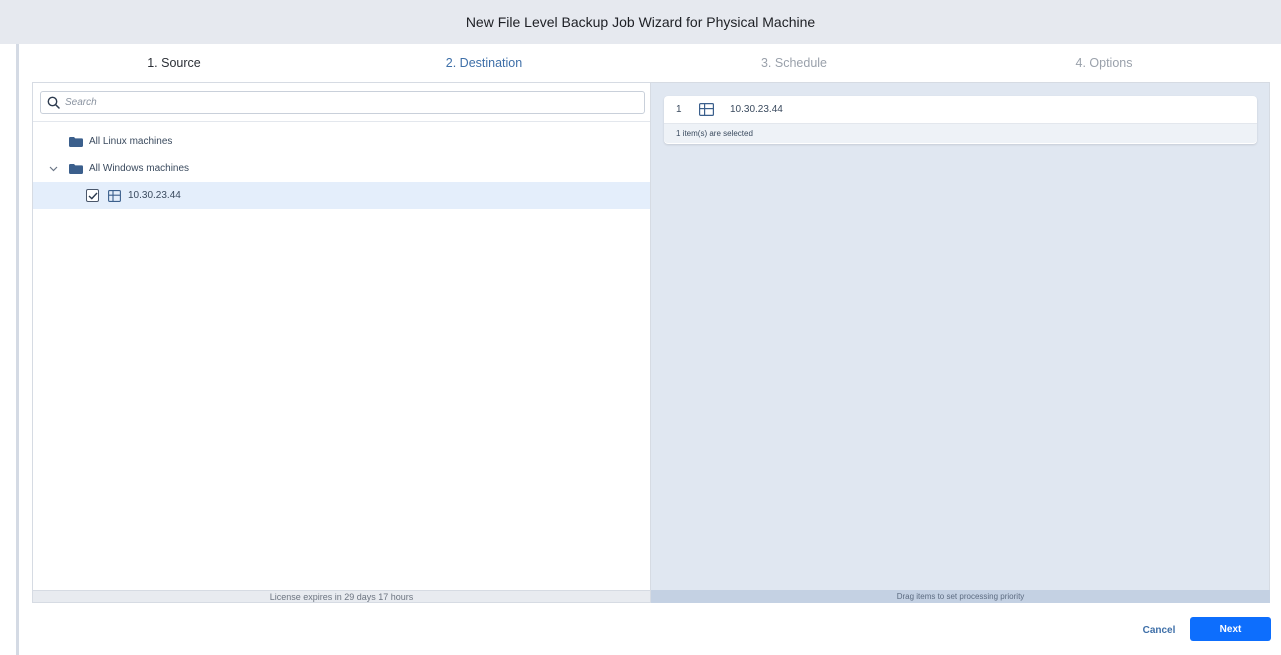  Describe the element at coordinates (794, 63) in the screenshot. I see `step-schedule: 3. Schedule` at that location.